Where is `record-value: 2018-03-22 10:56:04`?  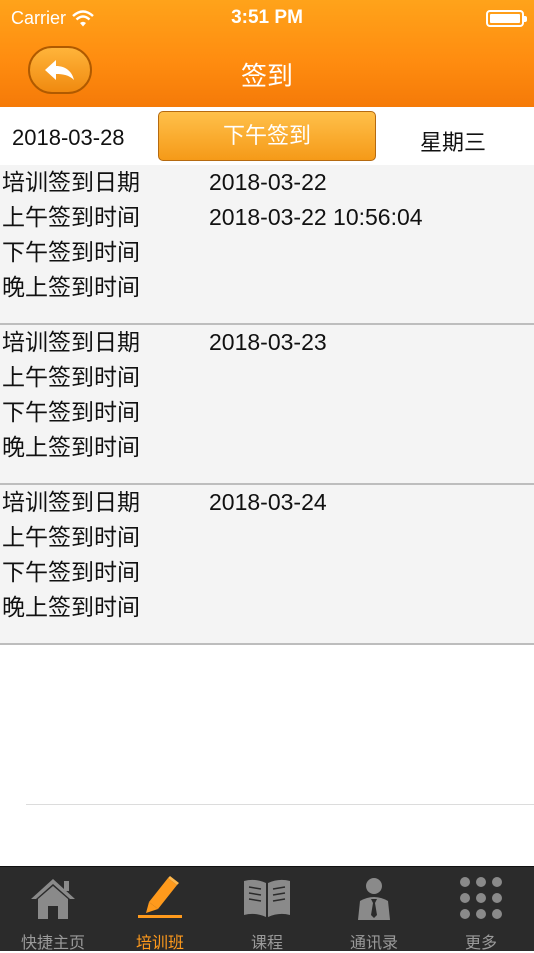
record-value: 2018-03-22 10:56:04 is located at coordinates (316, 217).